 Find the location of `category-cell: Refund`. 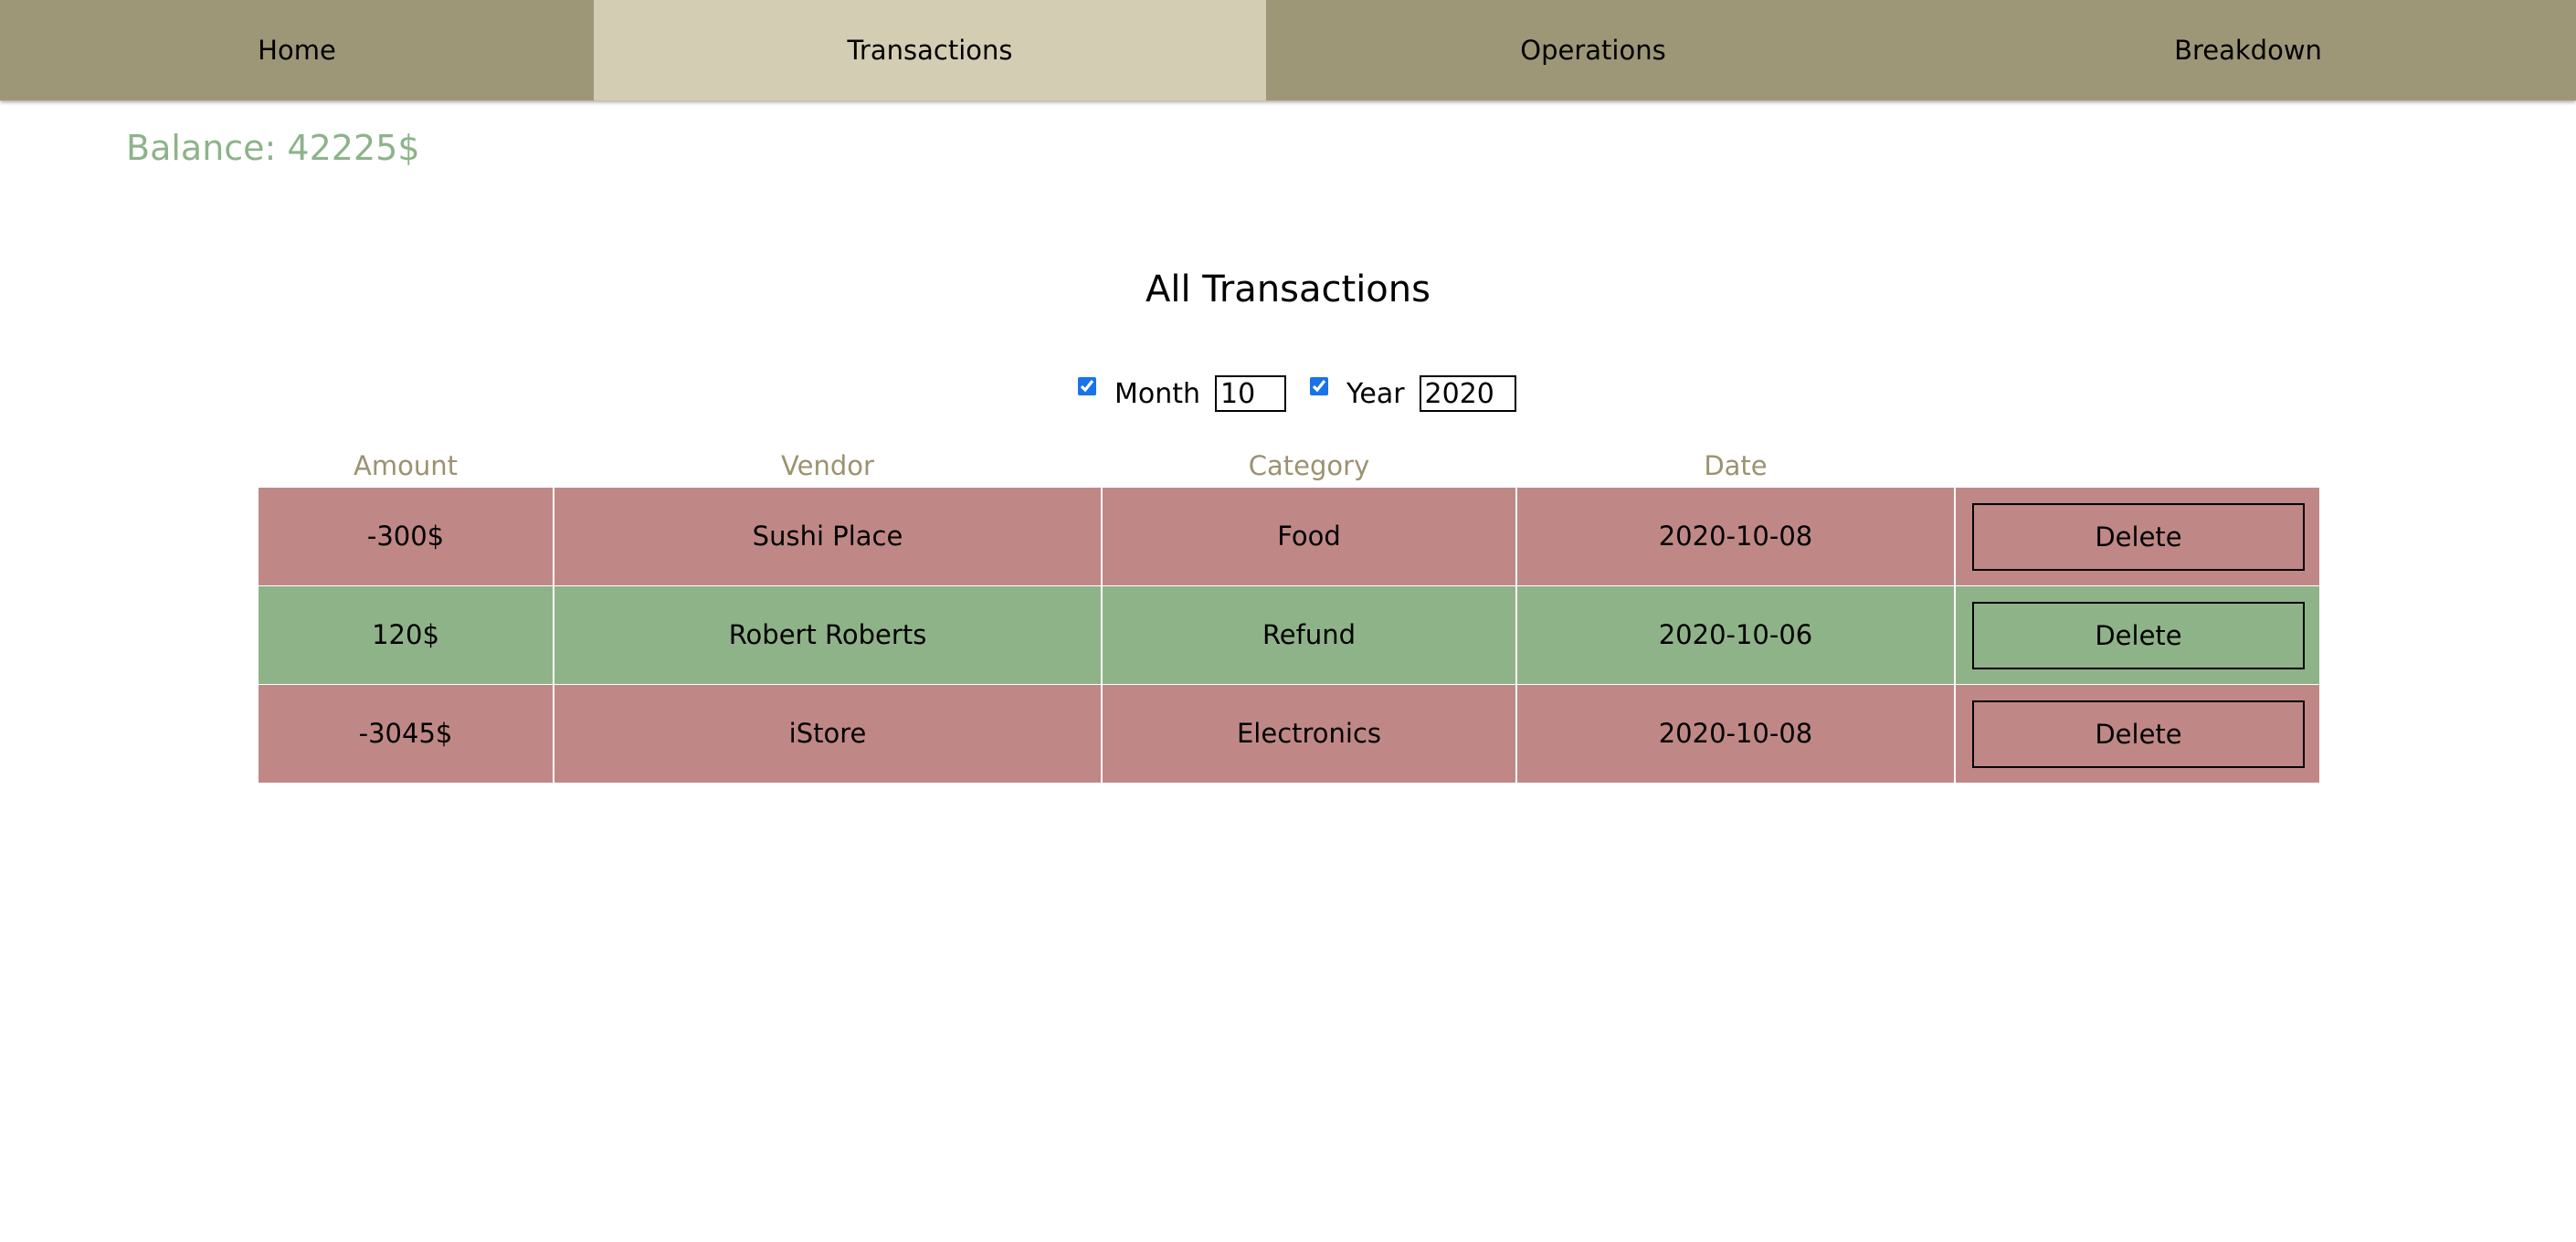

category-cell: Refund is located at coordinates (1309, 635).